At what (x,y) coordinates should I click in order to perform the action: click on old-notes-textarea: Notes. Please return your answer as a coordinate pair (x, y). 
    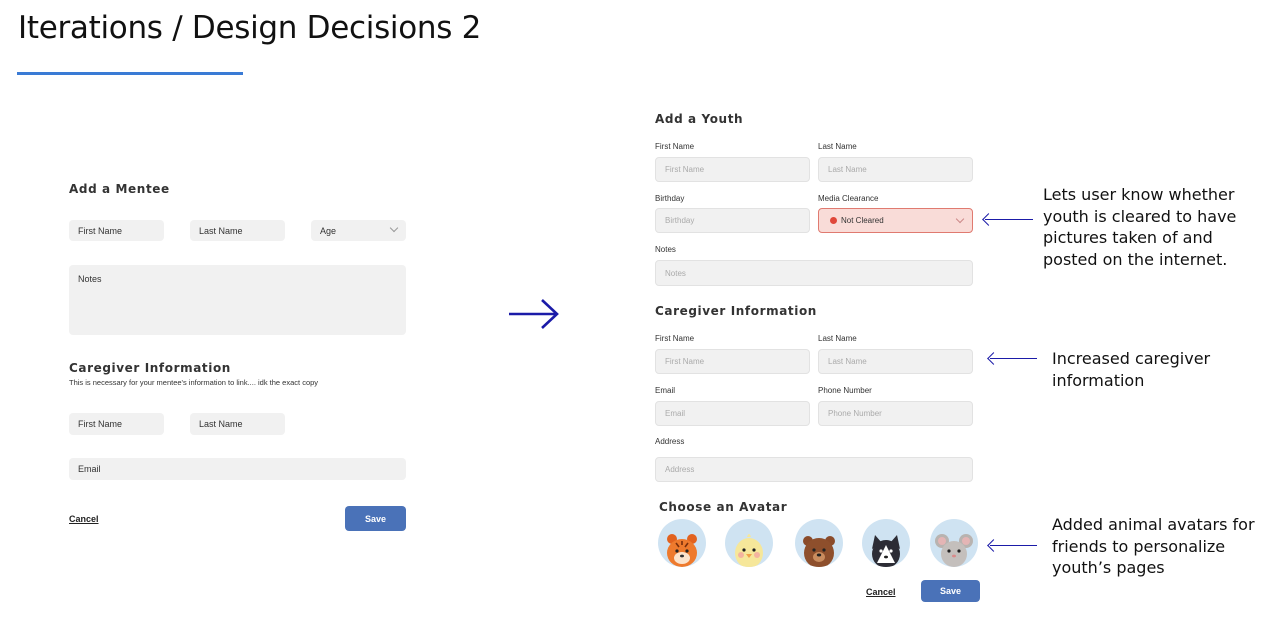
    Looking at the image, I should click on (237, 300).